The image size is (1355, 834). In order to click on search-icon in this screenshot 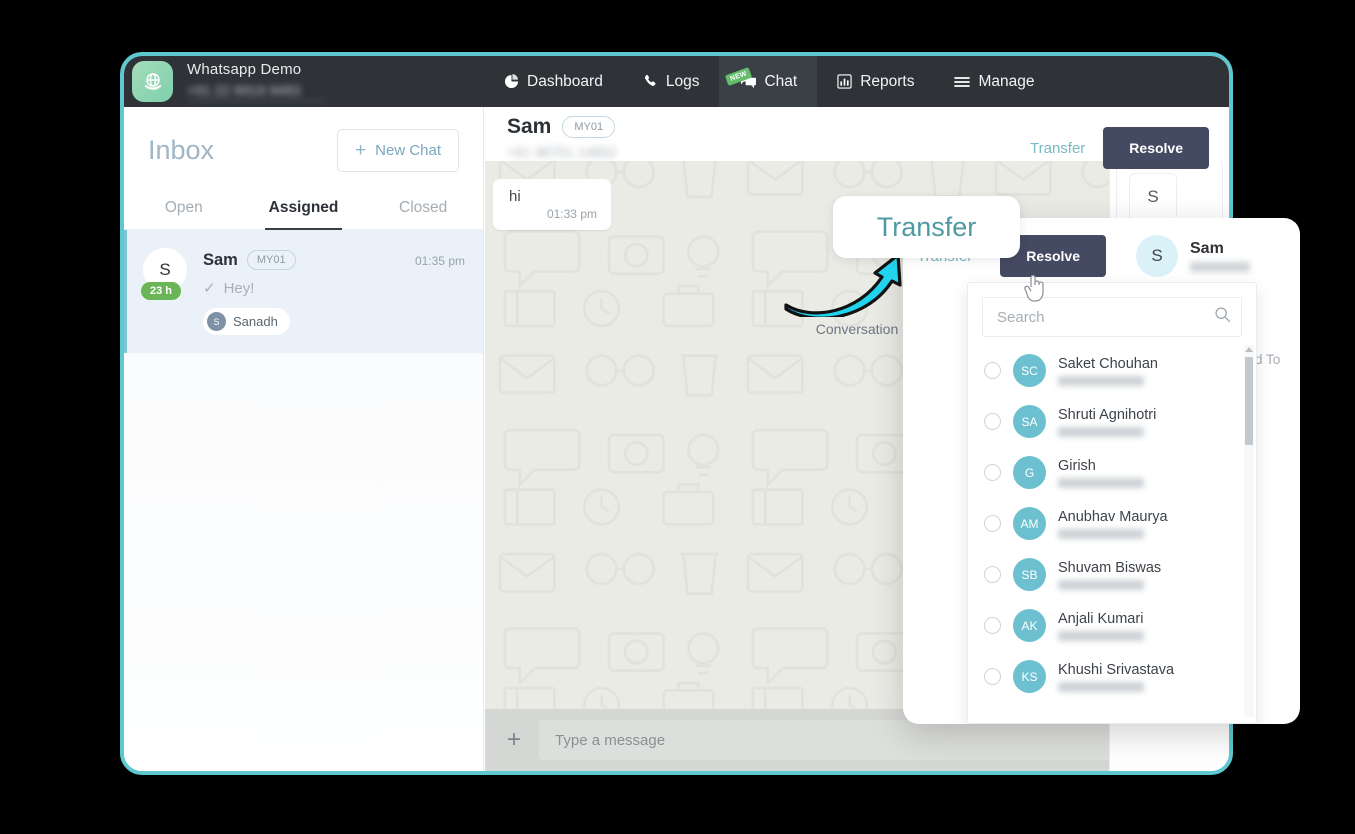, I will do `click(1222, 317)`.